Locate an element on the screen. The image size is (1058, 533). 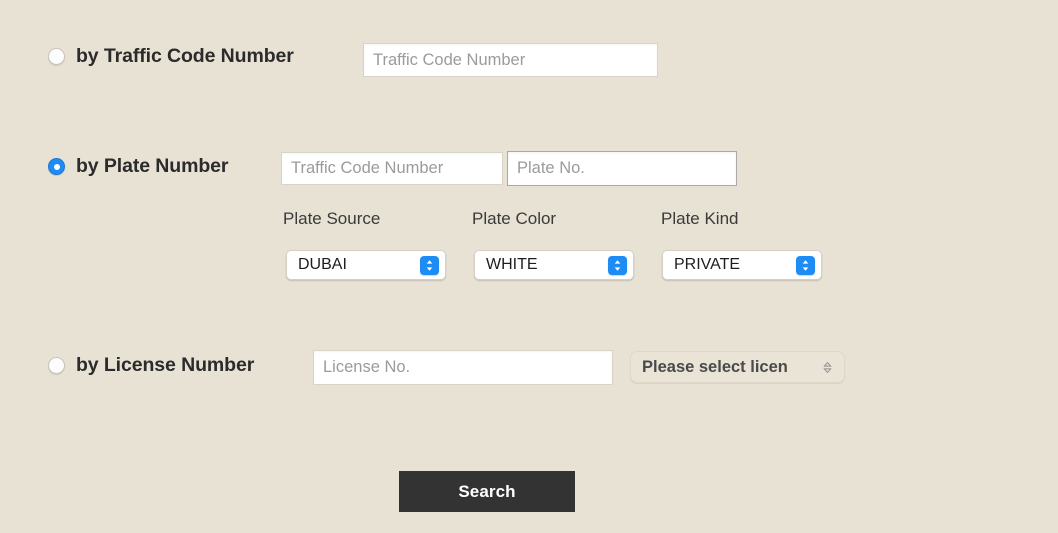
radio-by-traffic-code-number is located at coordinates (56, 56).